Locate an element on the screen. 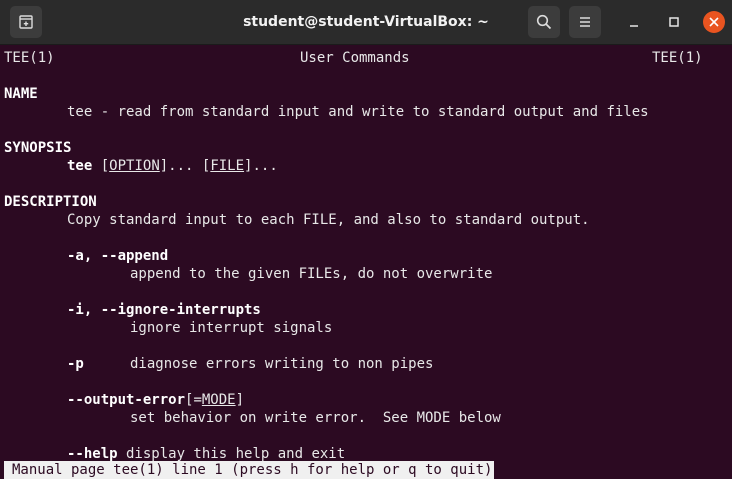  option-p-description: diagnose errors writing to non pipes is located at coordinates (282, 364).